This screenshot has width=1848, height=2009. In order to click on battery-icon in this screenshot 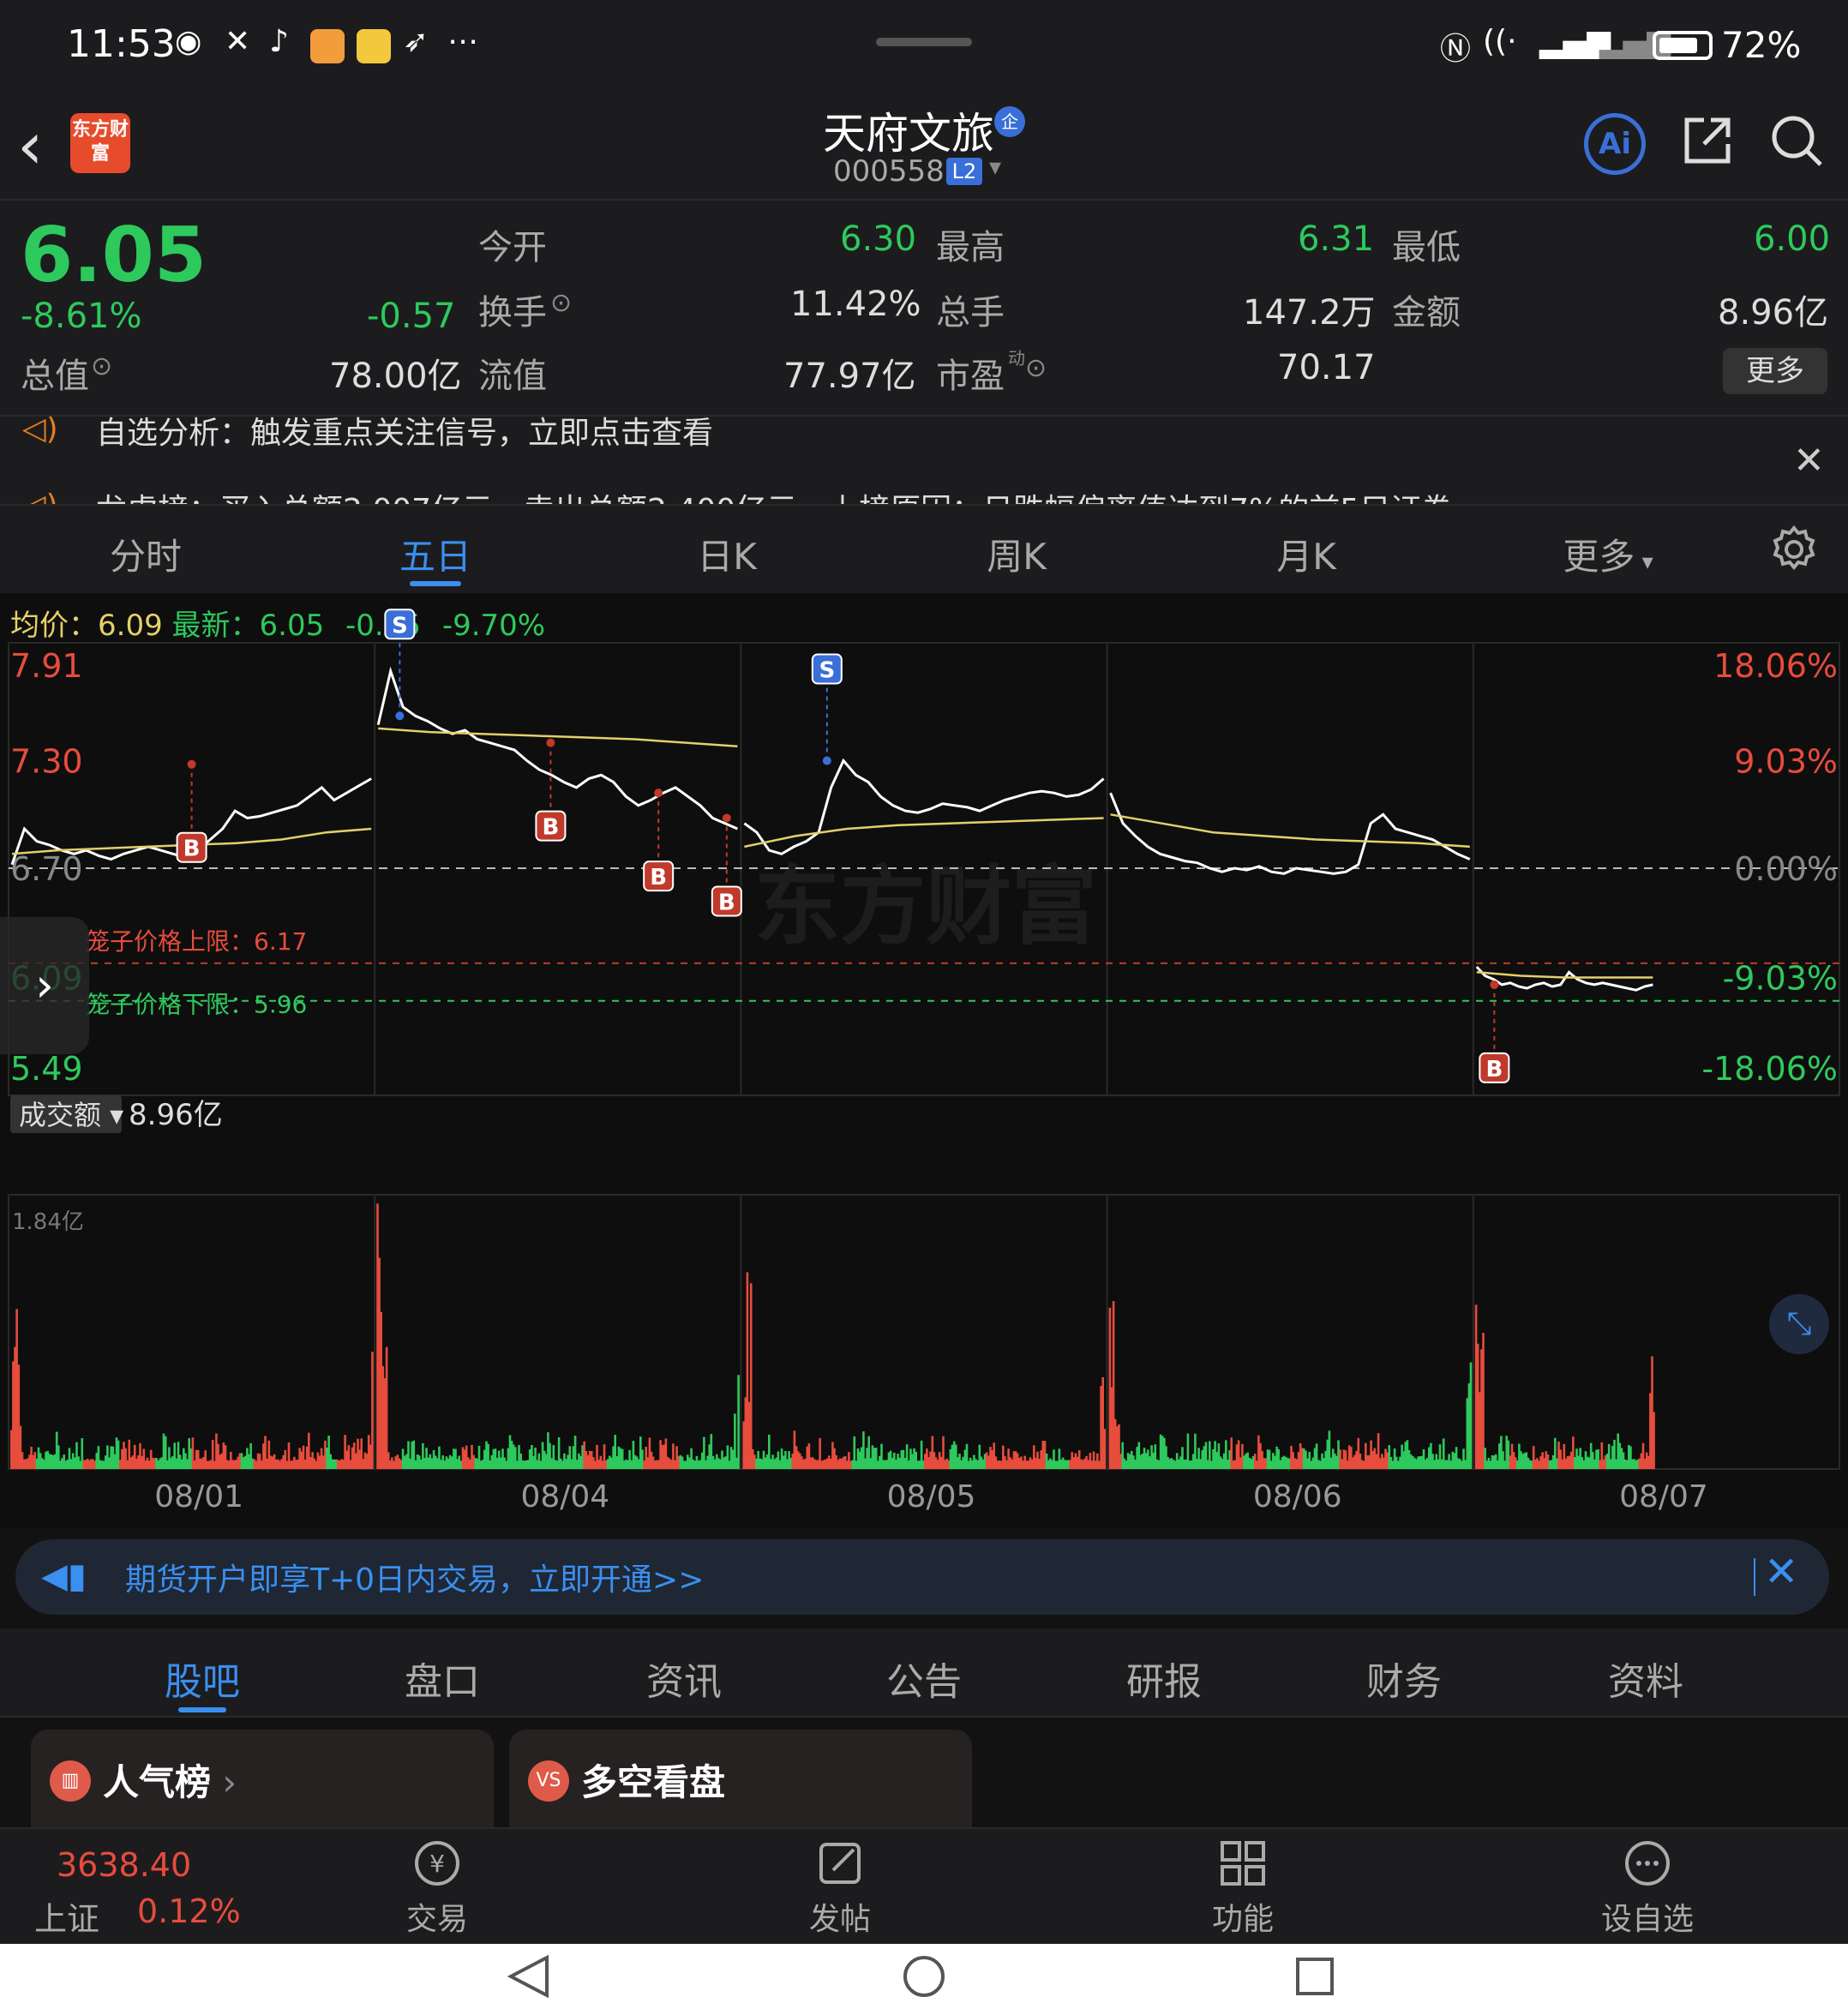, I will do `click(1683, 45)`.